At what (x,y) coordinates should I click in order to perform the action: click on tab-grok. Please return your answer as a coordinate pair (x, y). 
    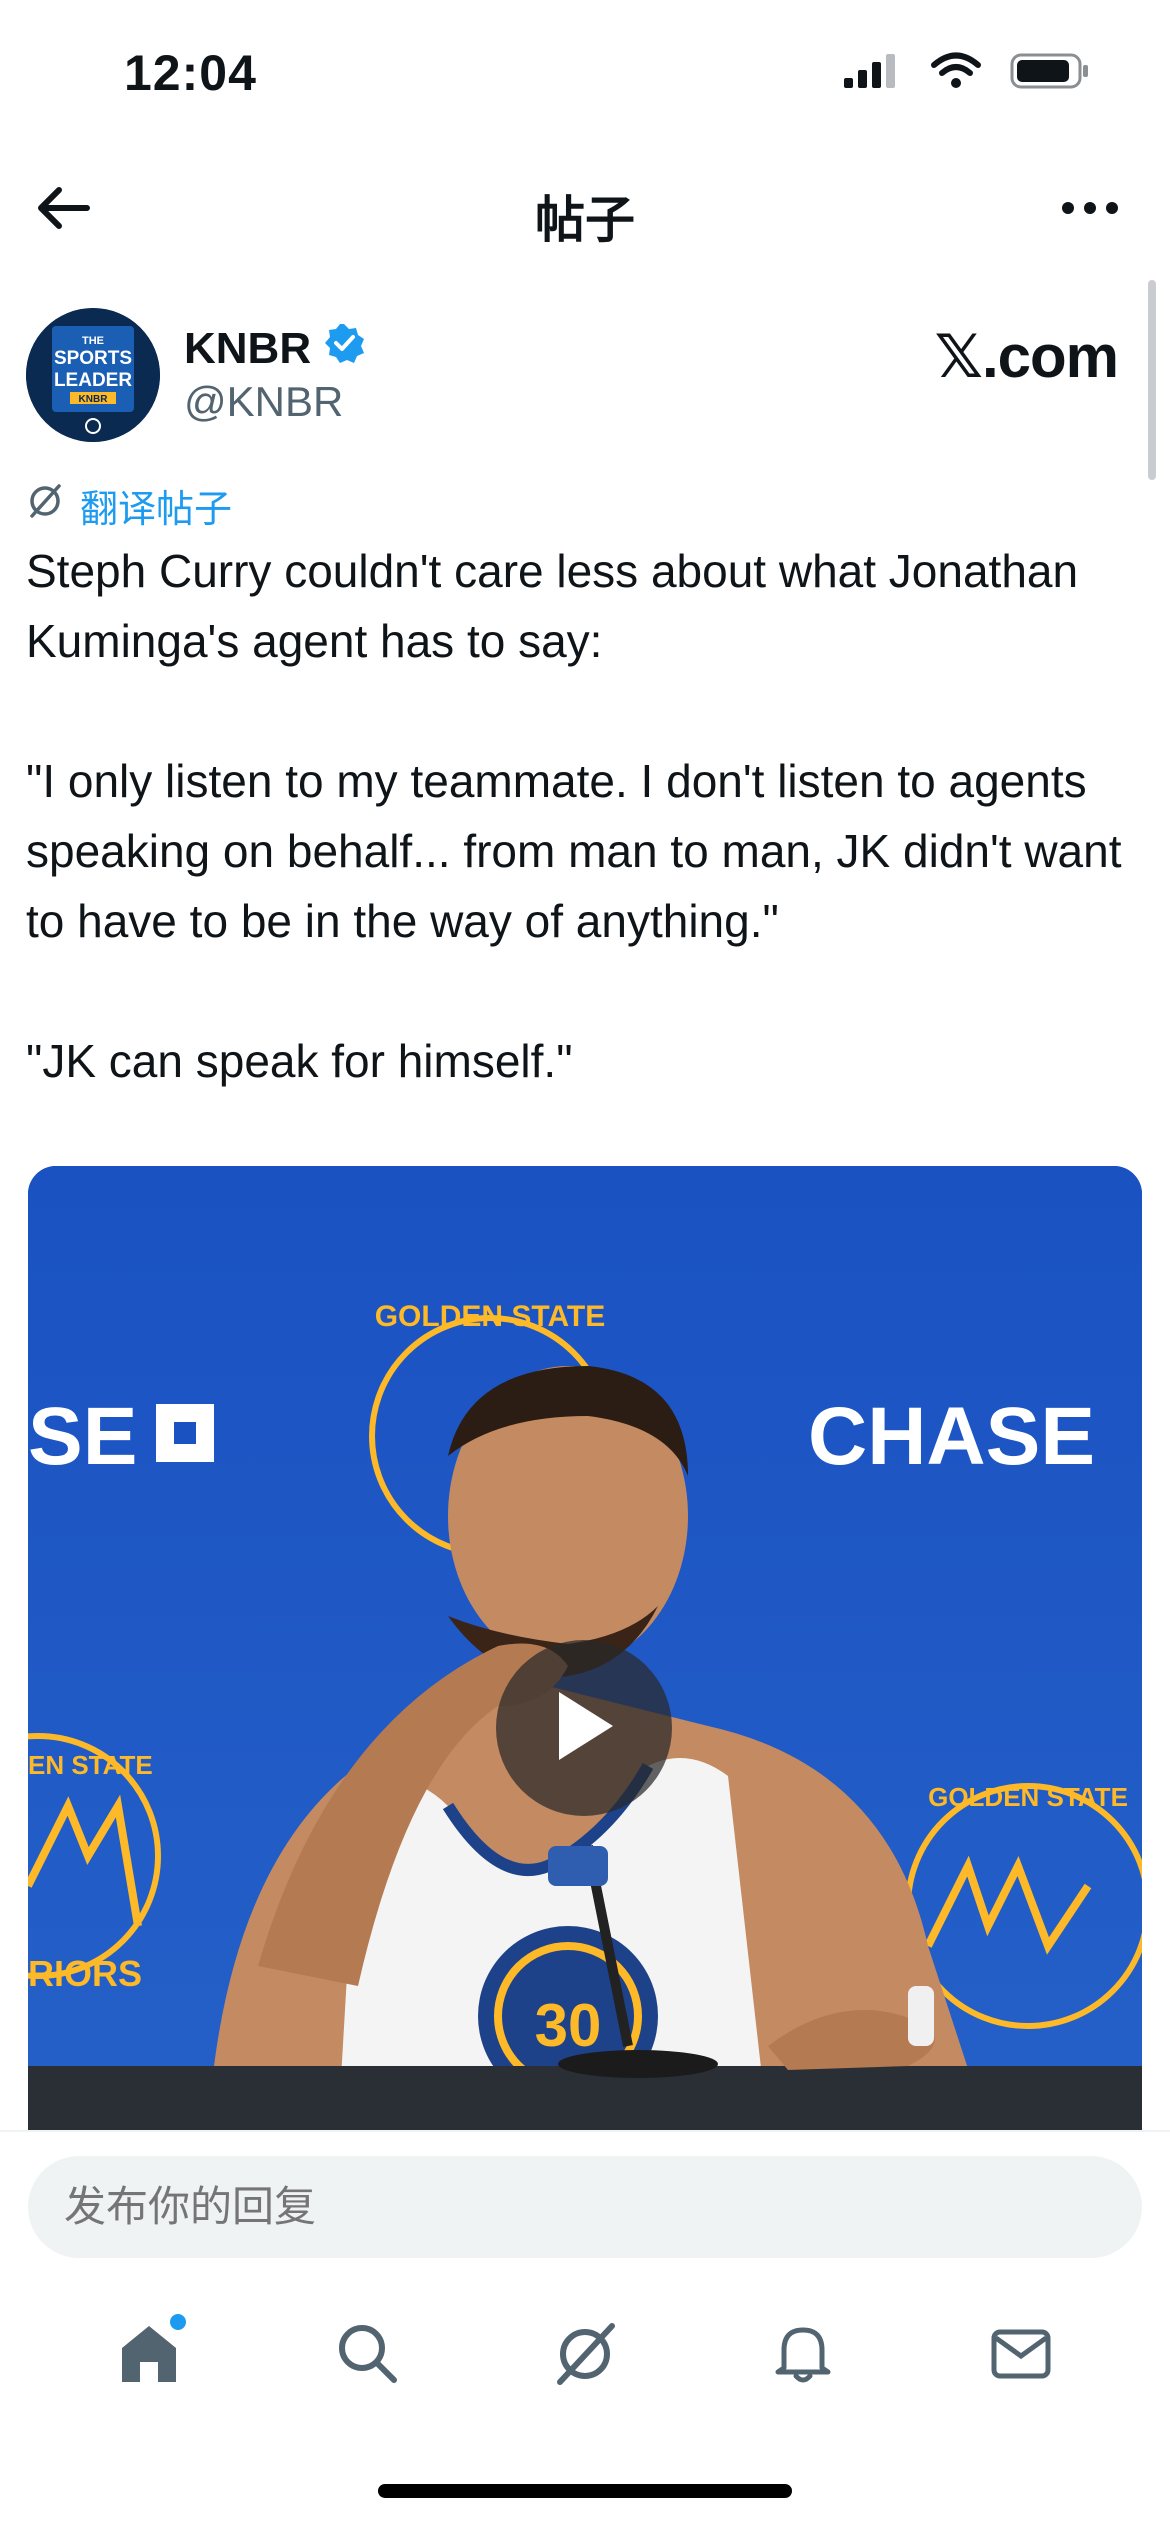
    Looking at the image, I should click on (585, 2355).